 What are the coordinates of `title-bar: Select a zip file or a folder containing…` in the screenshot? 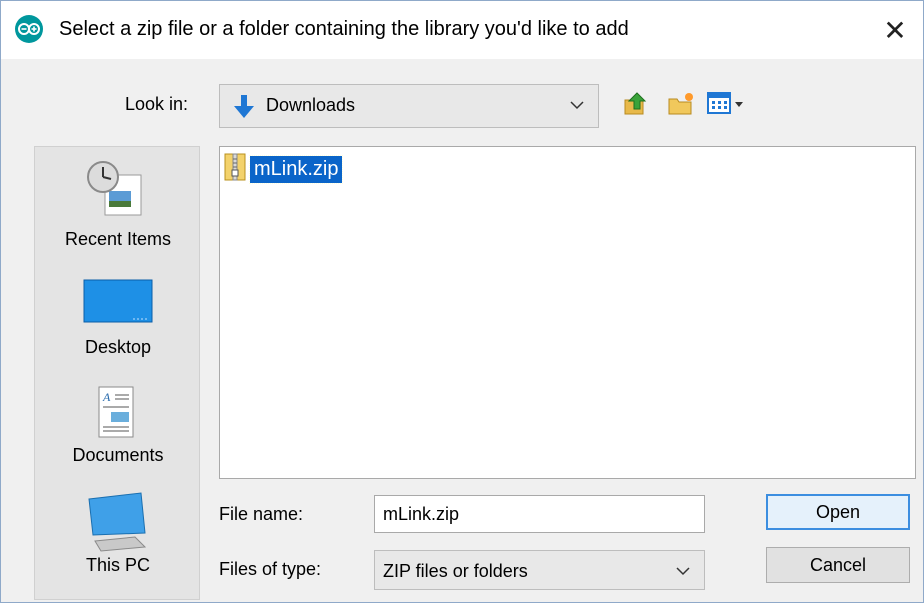 It's located at (462, 30).